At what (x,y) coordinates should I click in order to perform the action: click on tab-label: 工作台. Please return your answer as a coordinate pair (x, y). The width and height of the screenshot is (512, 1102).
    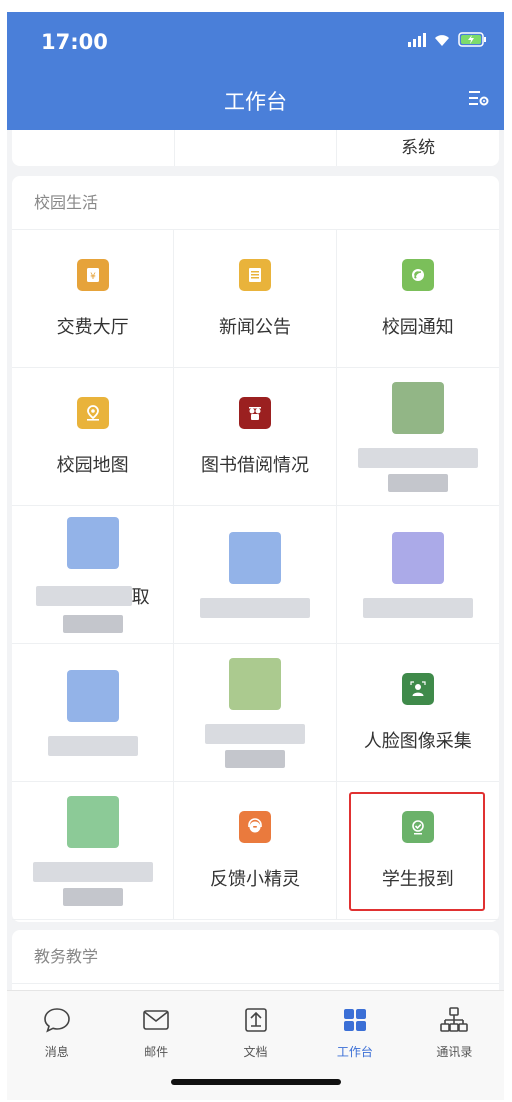
    Looking at the image, I should click on (354, 1052).